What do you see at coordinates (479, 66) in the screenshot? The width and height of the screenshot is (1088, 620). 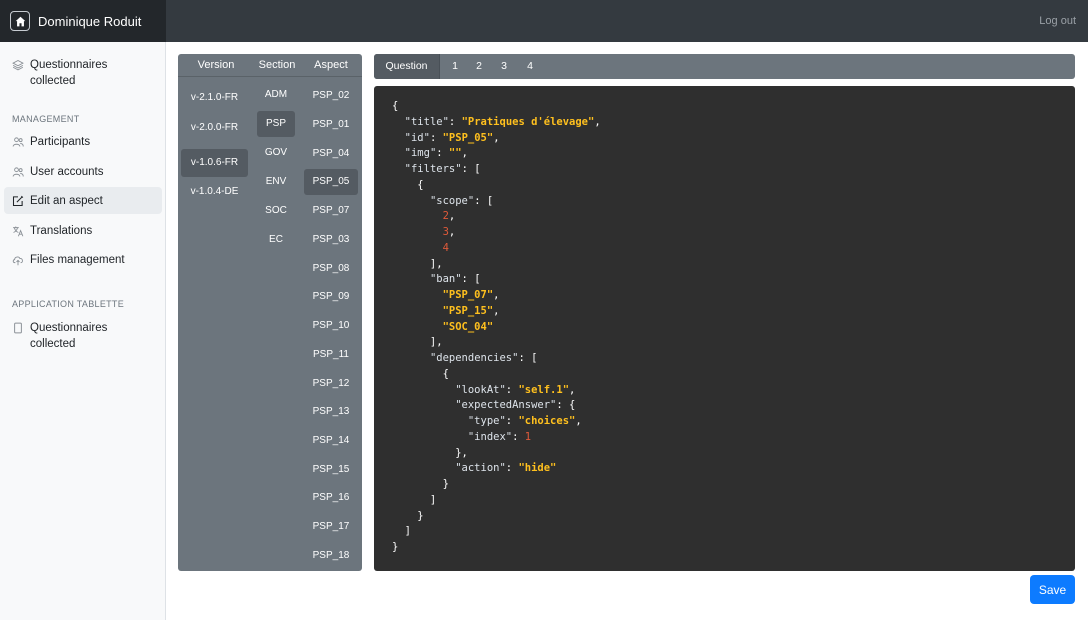 I see `tab-2: 2` at bounding box center [479, 66].